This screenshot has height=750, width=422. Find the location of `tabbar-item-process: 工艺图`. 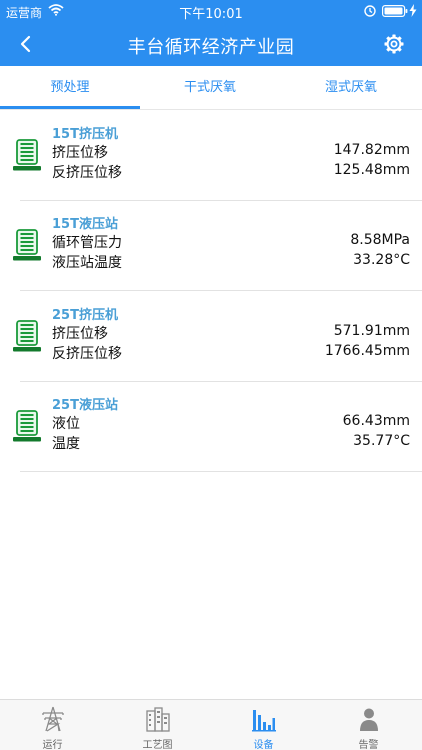

tabbar-item-process: 工艺图 is located at coordinates (157, 725).